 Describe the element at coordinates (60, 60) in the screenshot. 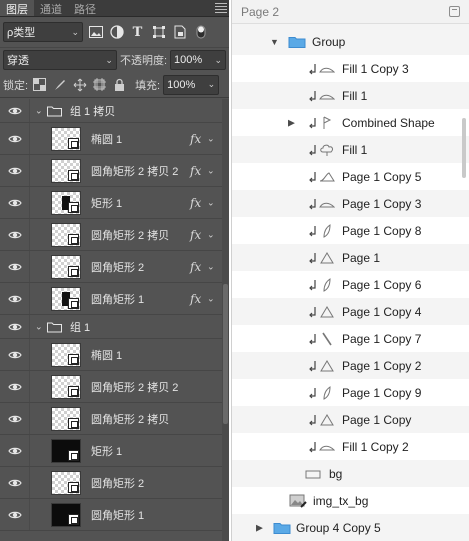

I see `blend-mode-select: 穿透 ⌄` at that location.